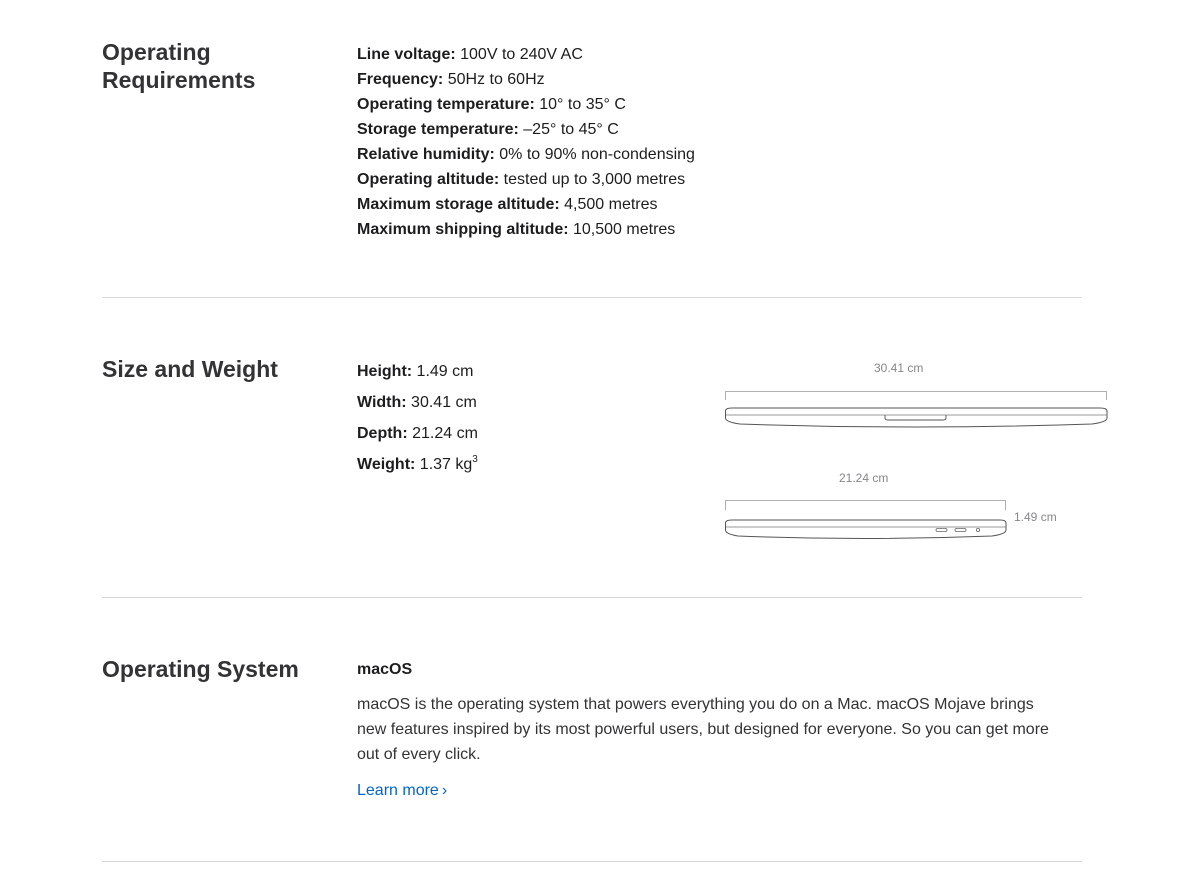 This screenshot has width=1193, height=881. I want to click on spec-storage-temperature: Storage temperature: –25° to 45° C, so click(526, 129).